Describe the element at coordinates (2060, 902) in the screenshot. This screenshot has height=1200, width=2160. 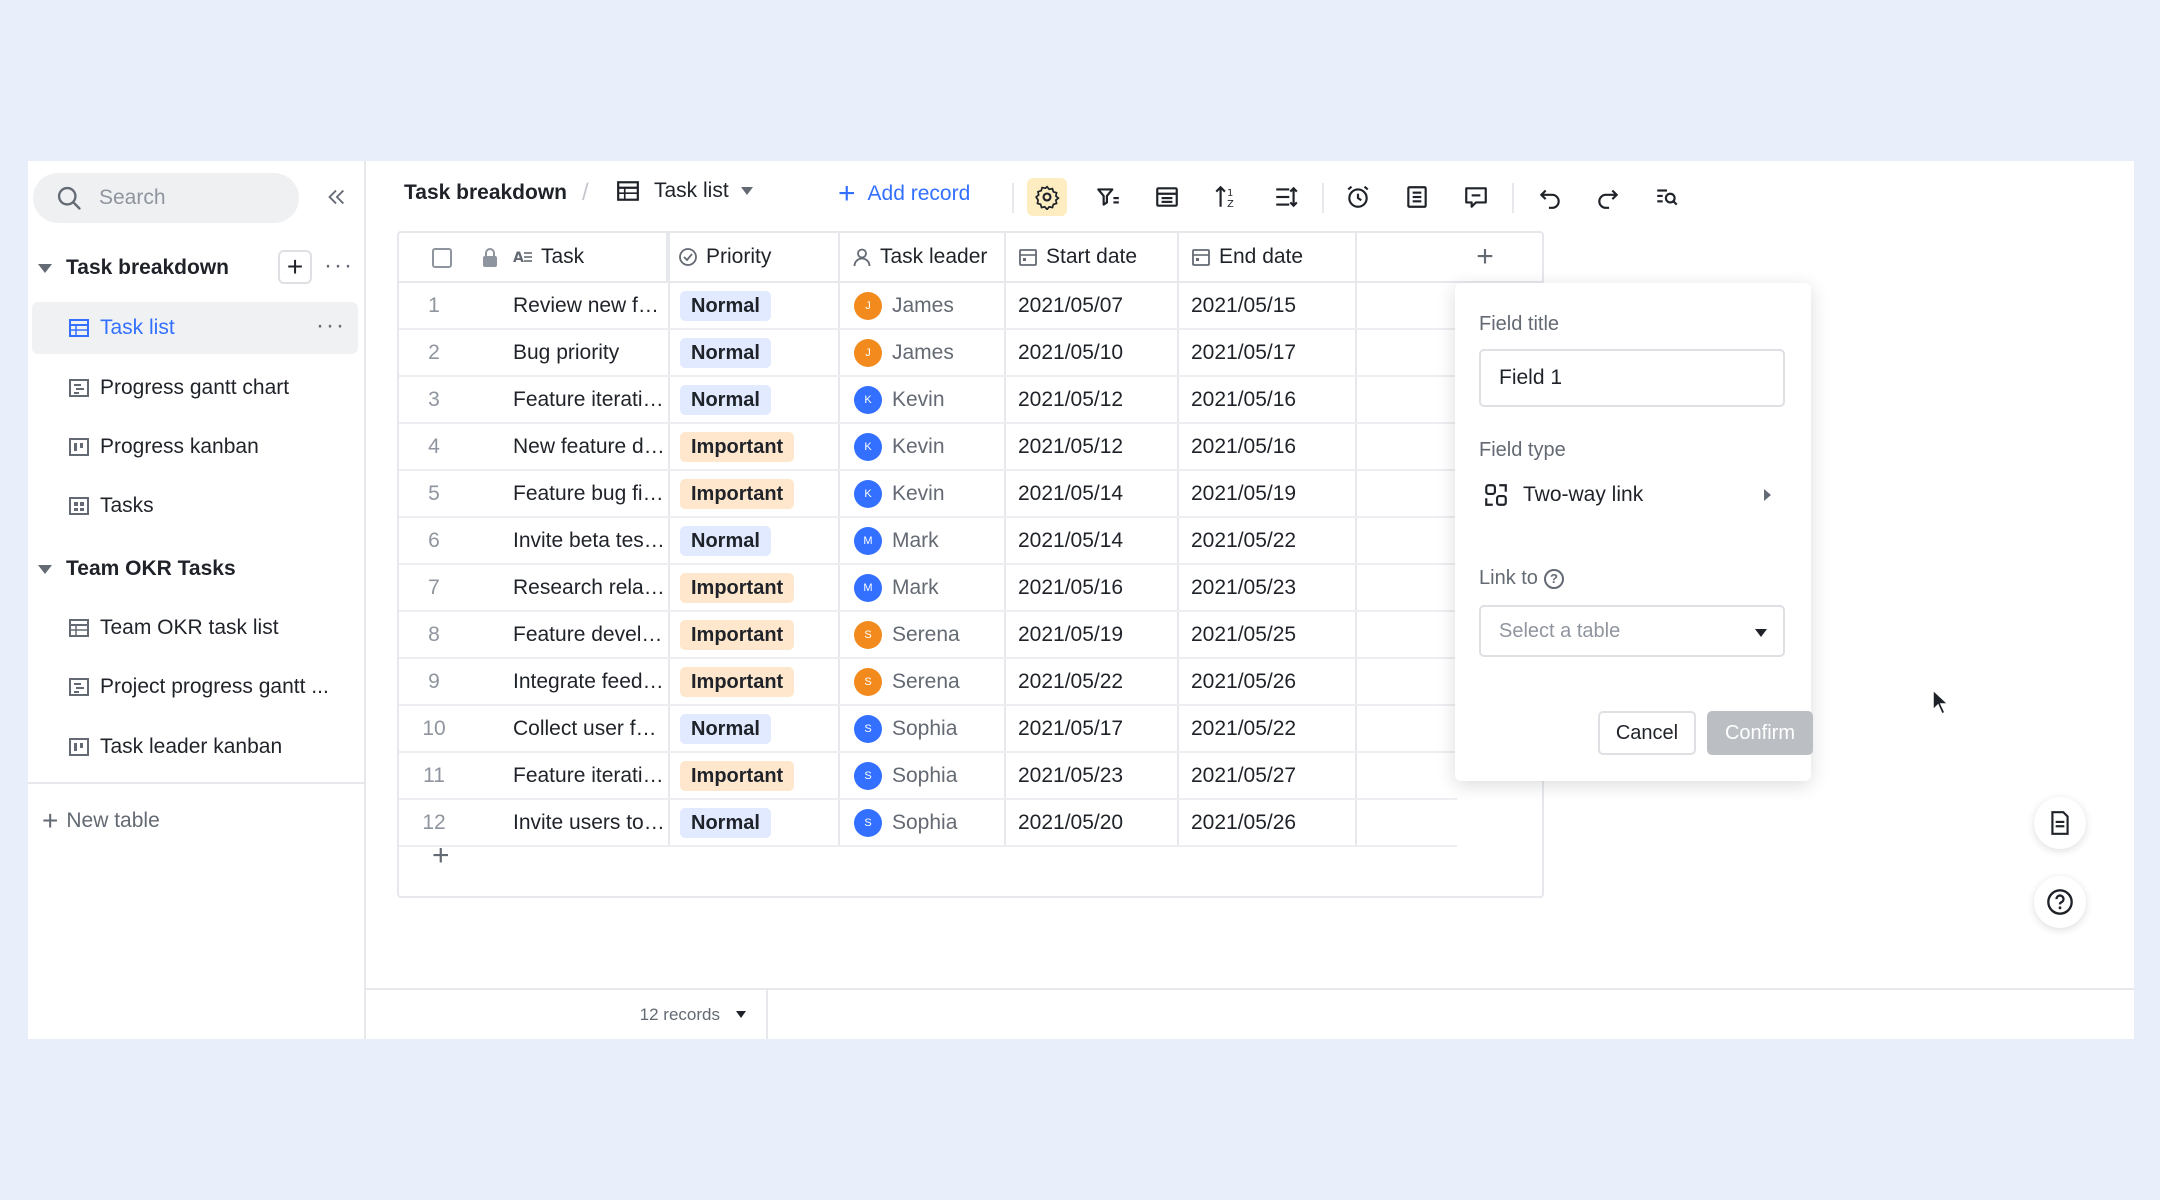
I see `help-button` at that location.